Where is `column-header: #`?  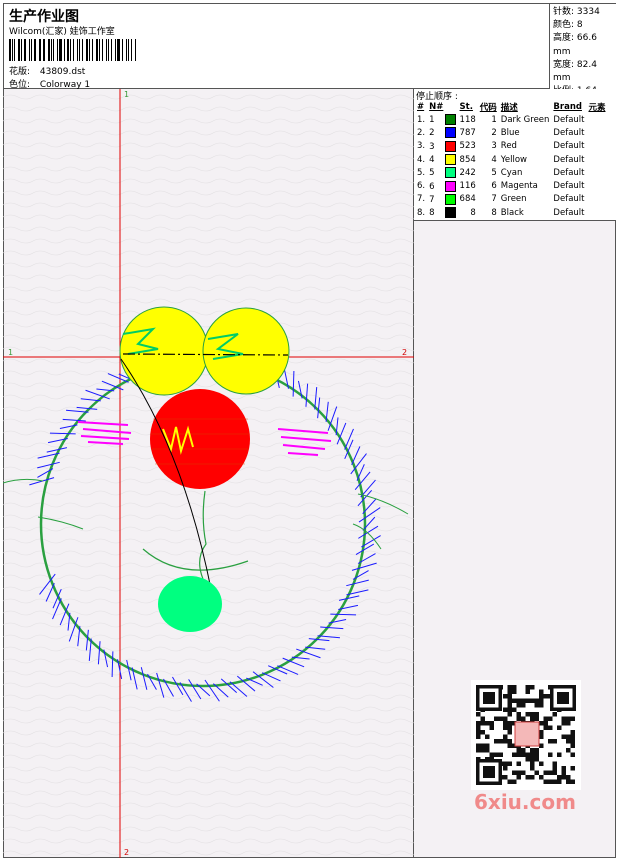 column-header: # is located at coordinates (421, 106).